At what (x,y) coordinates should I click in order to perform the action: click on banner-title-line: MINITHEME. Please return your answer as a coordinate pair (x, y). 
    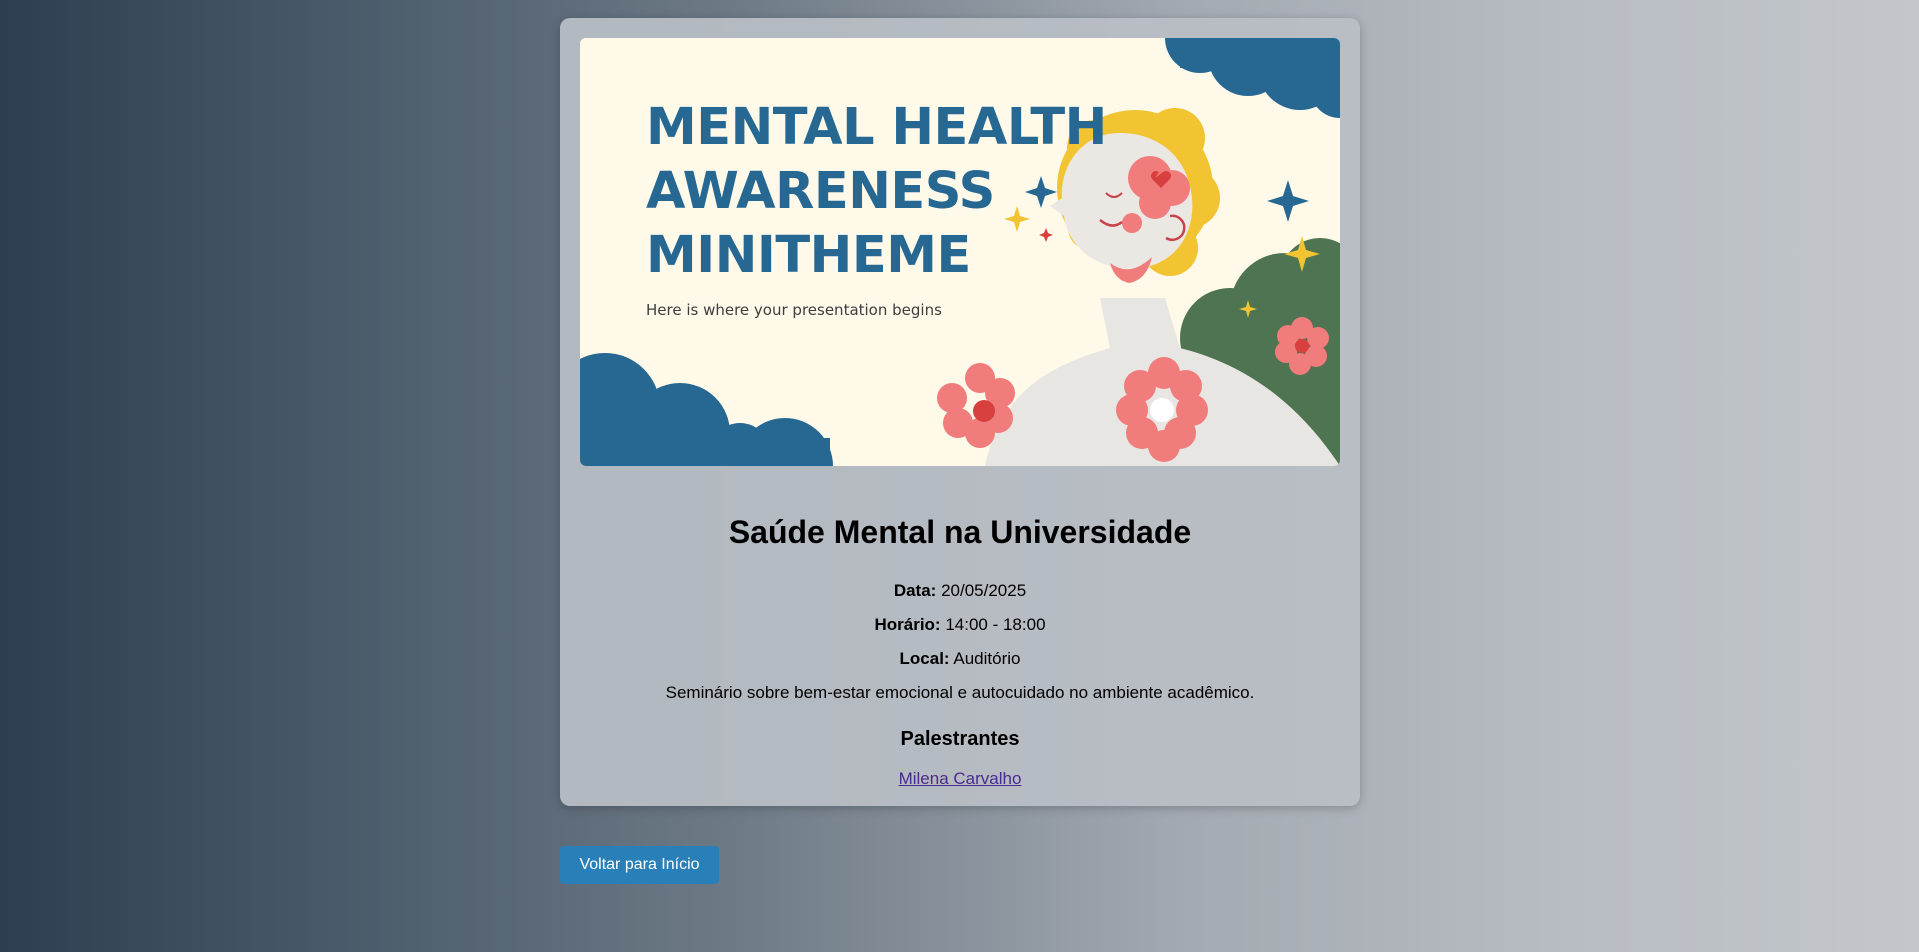
    Looking at the image, I should click on (808, 255).